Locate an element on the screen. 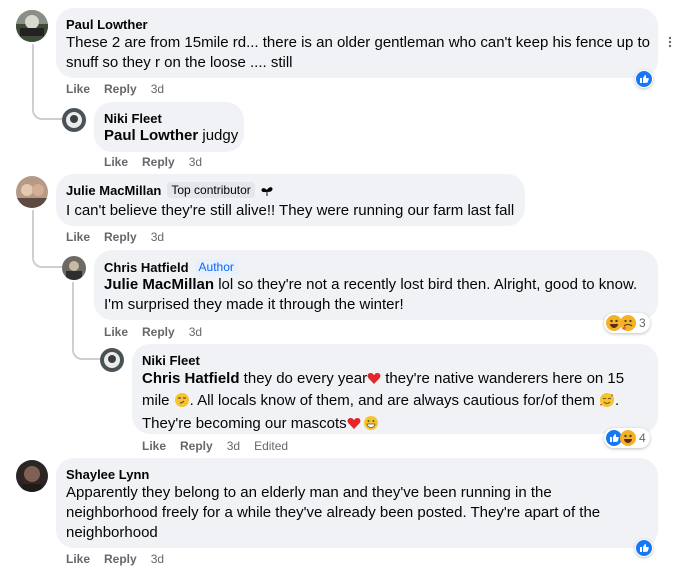 This screenshot has width=674, height=568. comment-author: Julie MacMillan is located at coordinates (113, 190).